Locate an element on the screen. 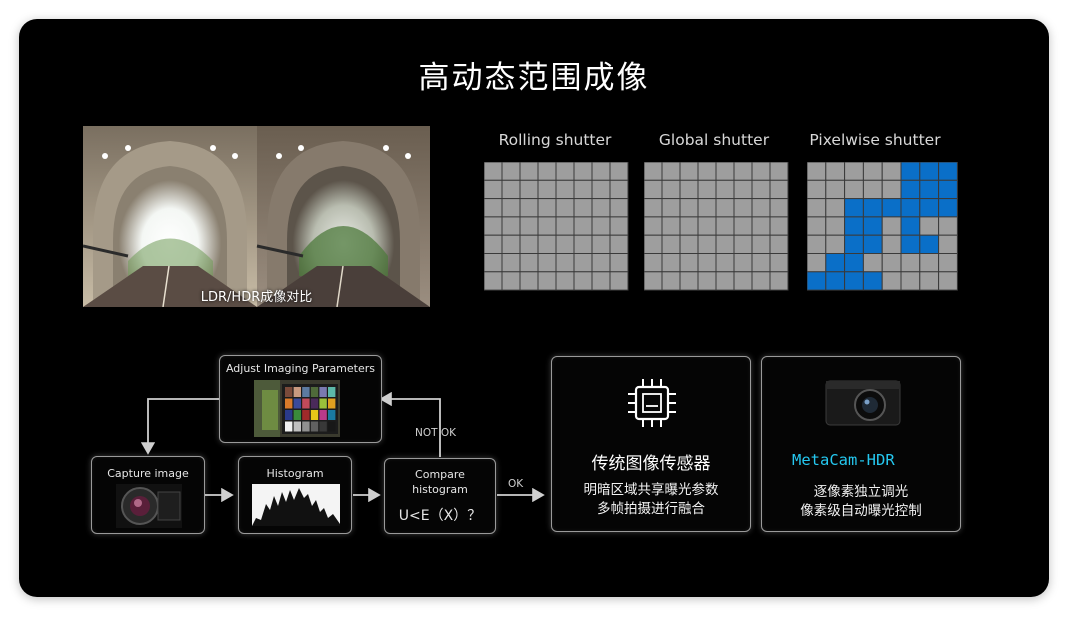  chip-icon is located at coordinates (652, 403).